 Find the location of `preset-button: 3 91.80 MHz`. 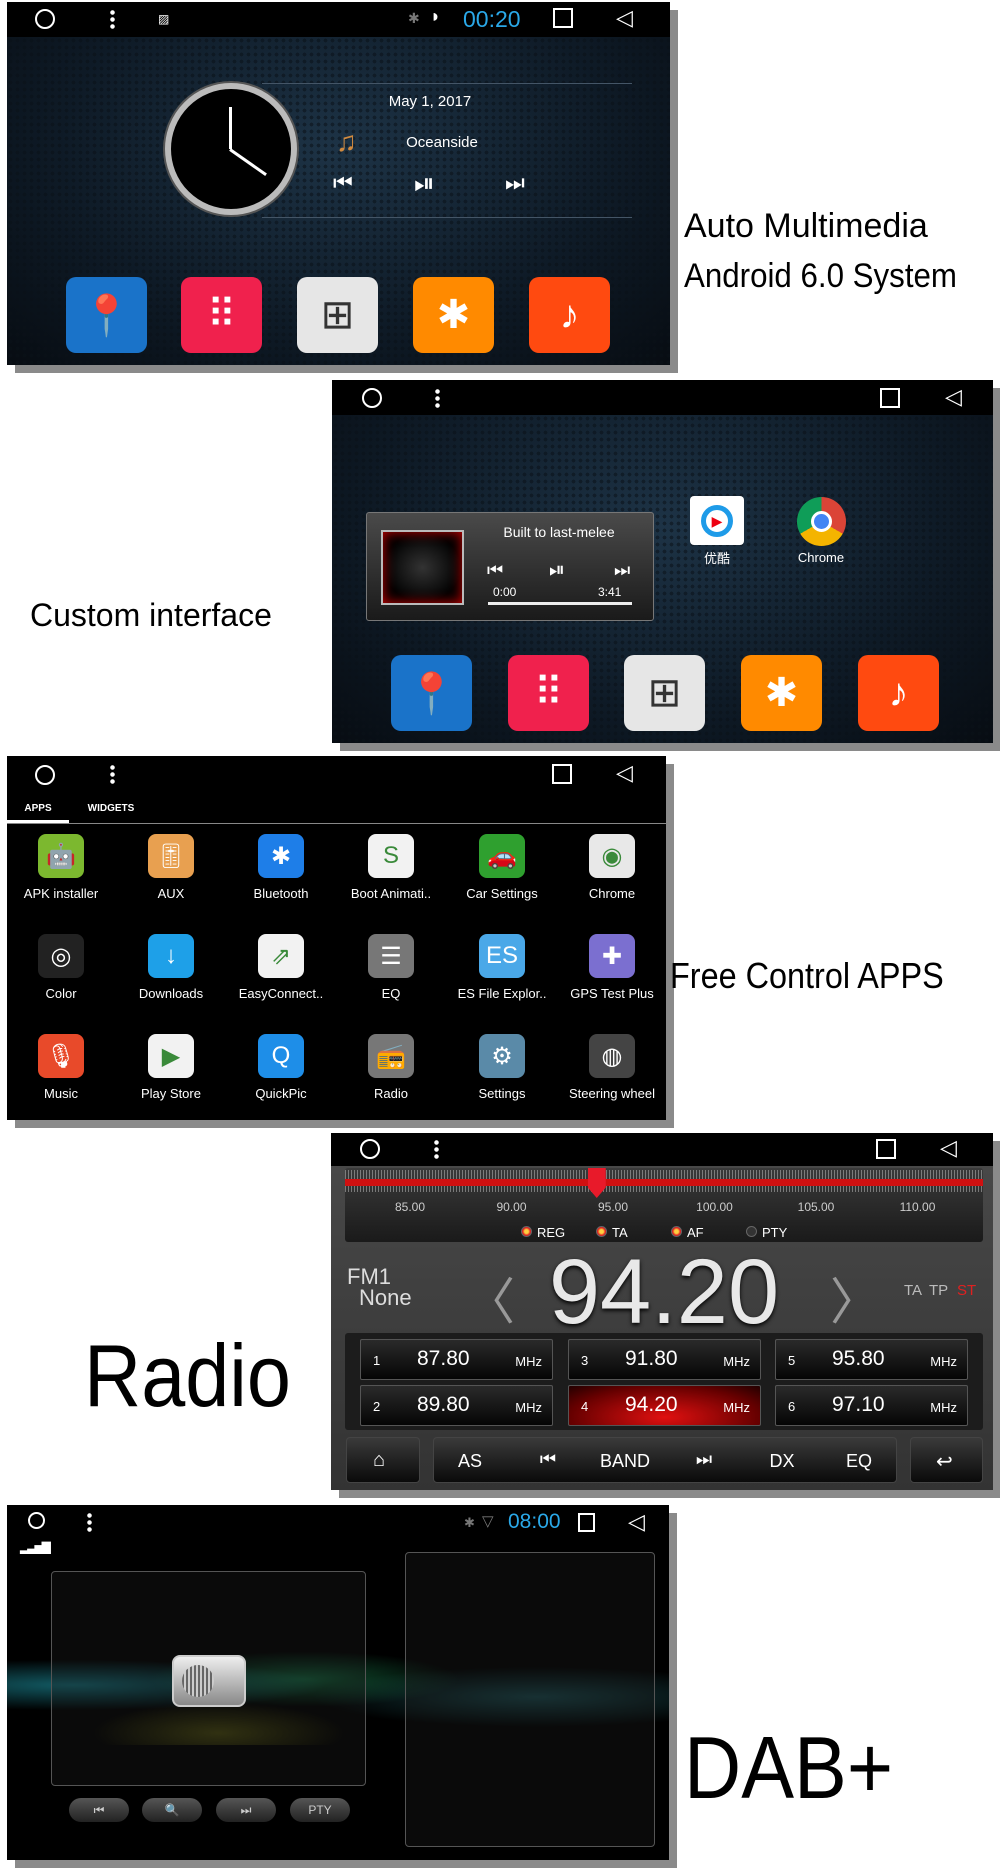

preset-button: 3 91.80 MHz is located at coordinates (664, 1359).